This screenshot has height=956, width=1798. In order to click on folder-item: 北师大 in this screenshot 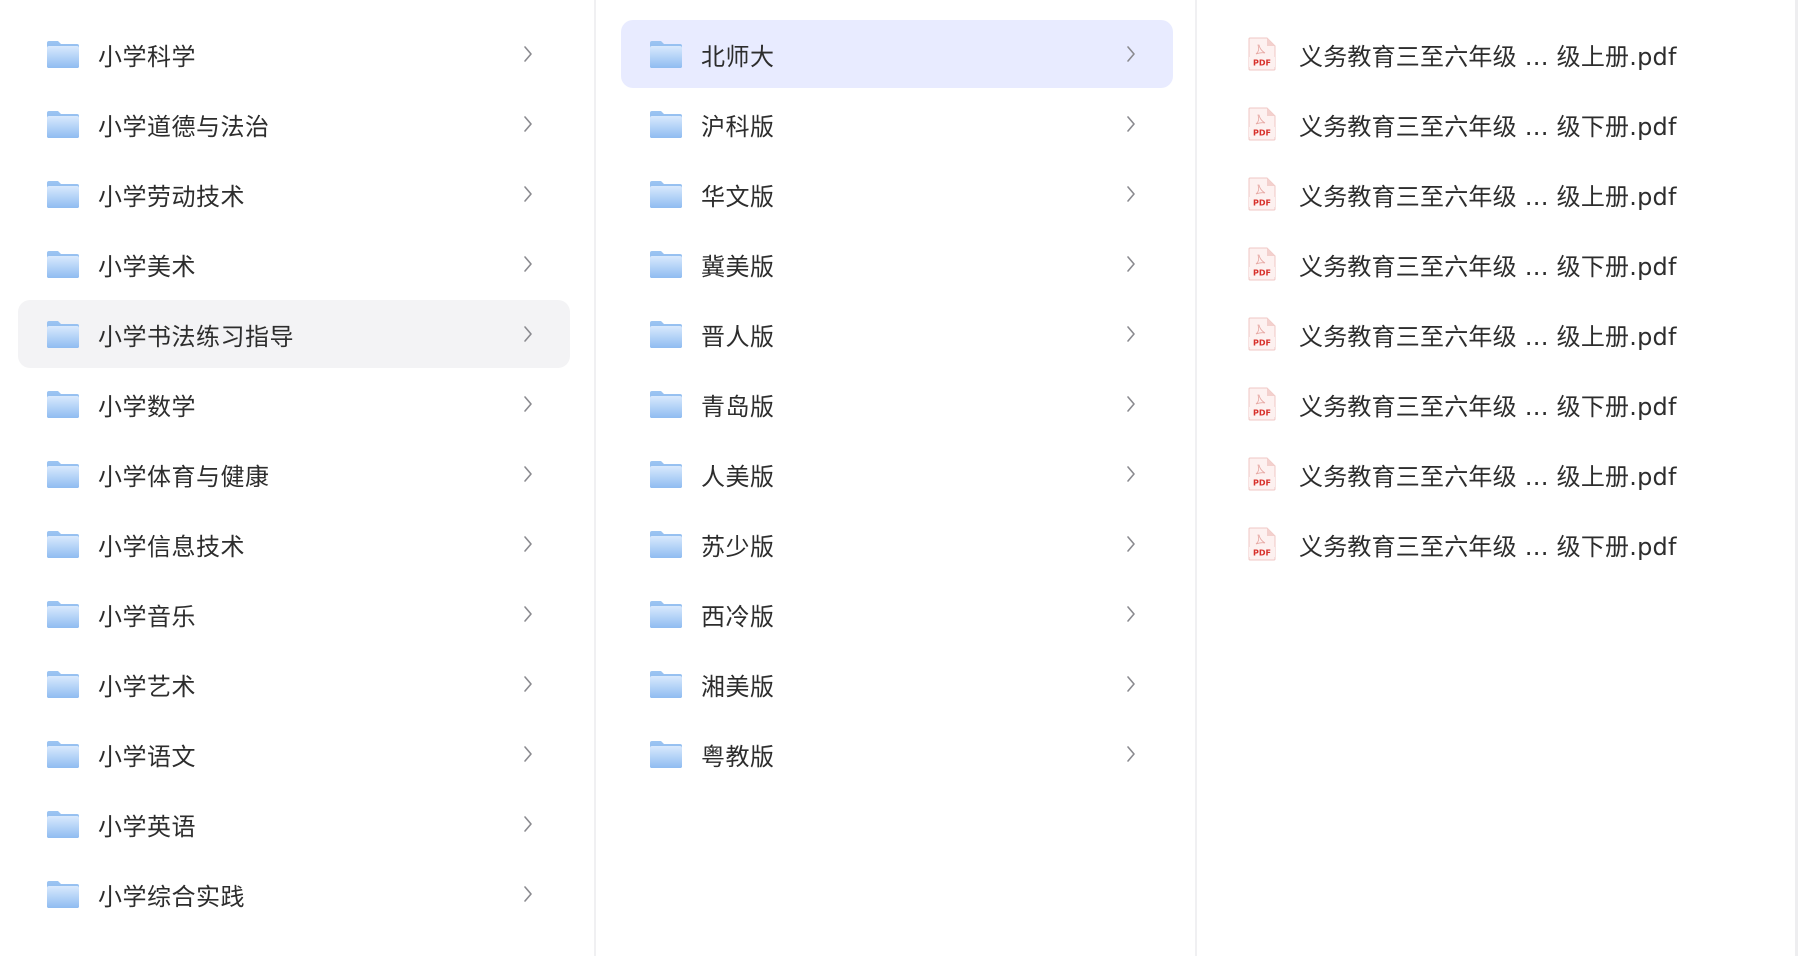, I will do `click(897, 54)`.